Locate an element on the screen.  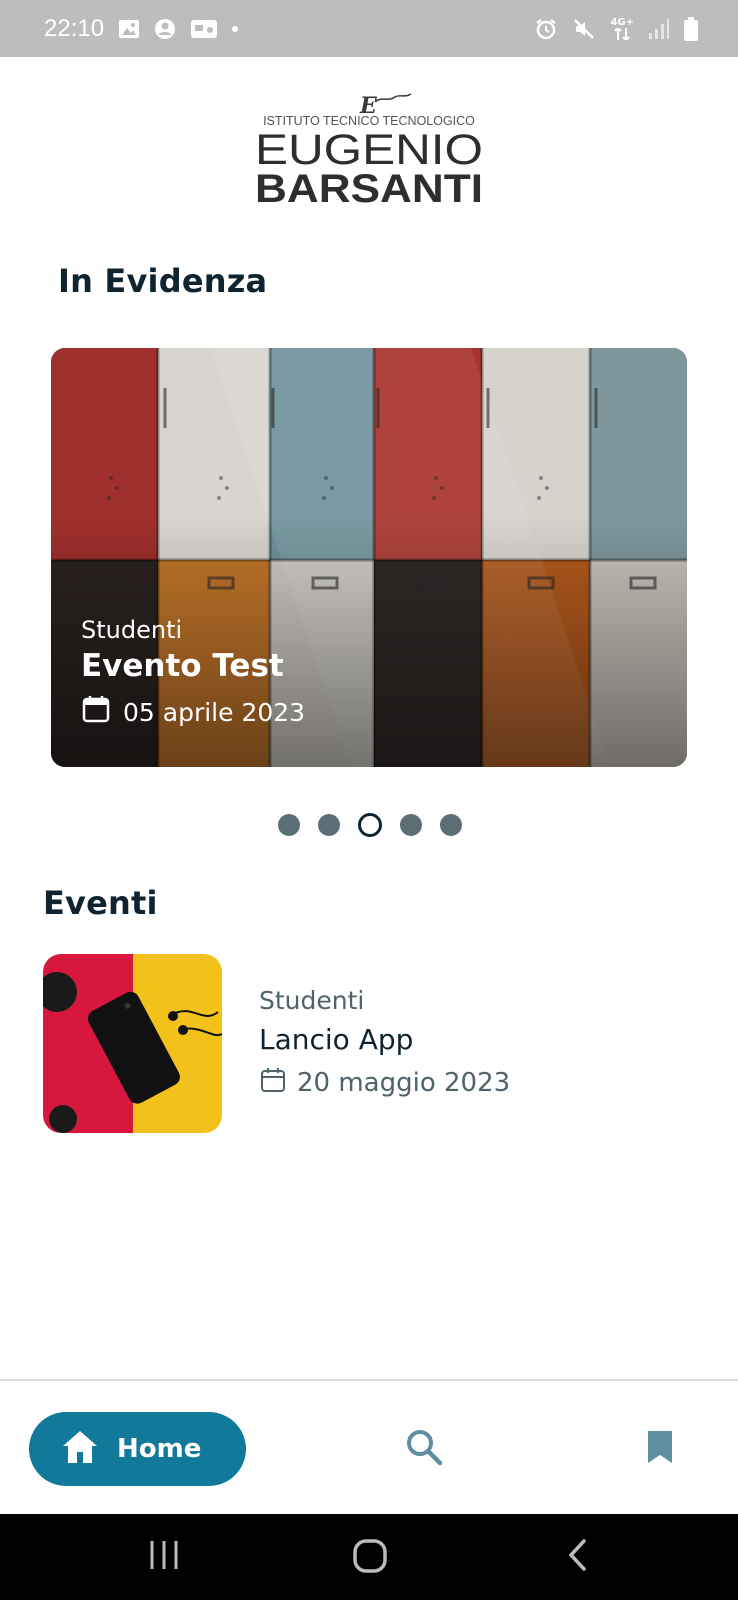
featured-date: 05 aprile 2023 is located at coordinates (214, 712).